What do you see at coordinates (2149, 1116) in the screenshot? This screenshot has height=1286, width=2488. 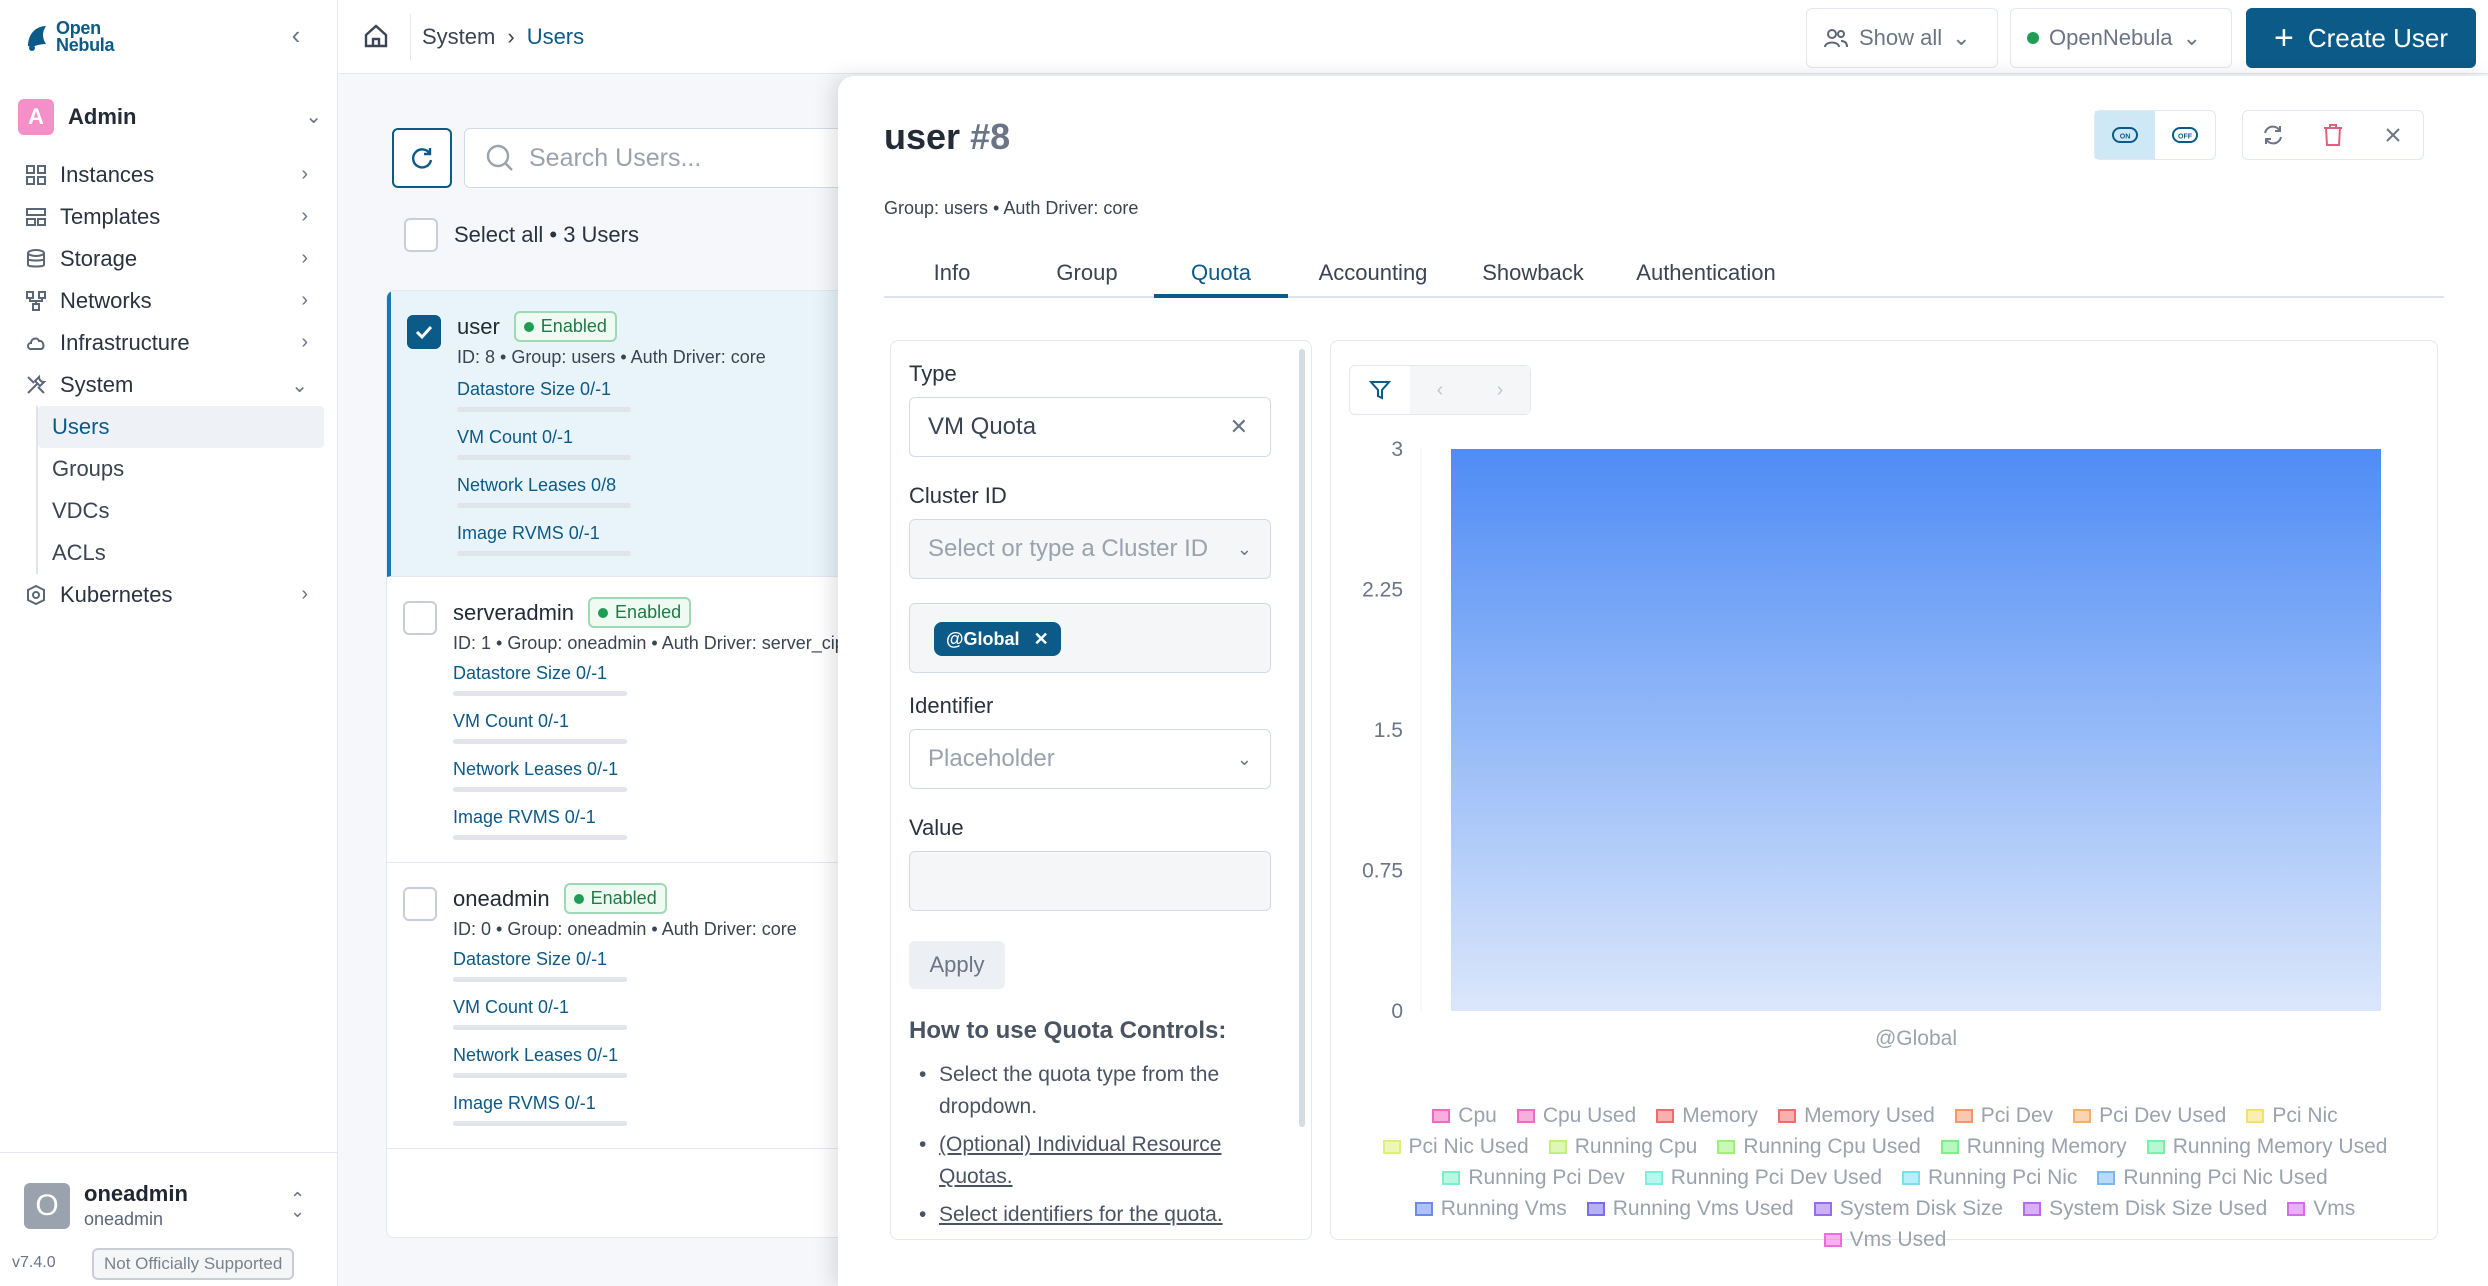 I see `legend-item: Pci Dev Used` at bounding box center [2149, 1116].